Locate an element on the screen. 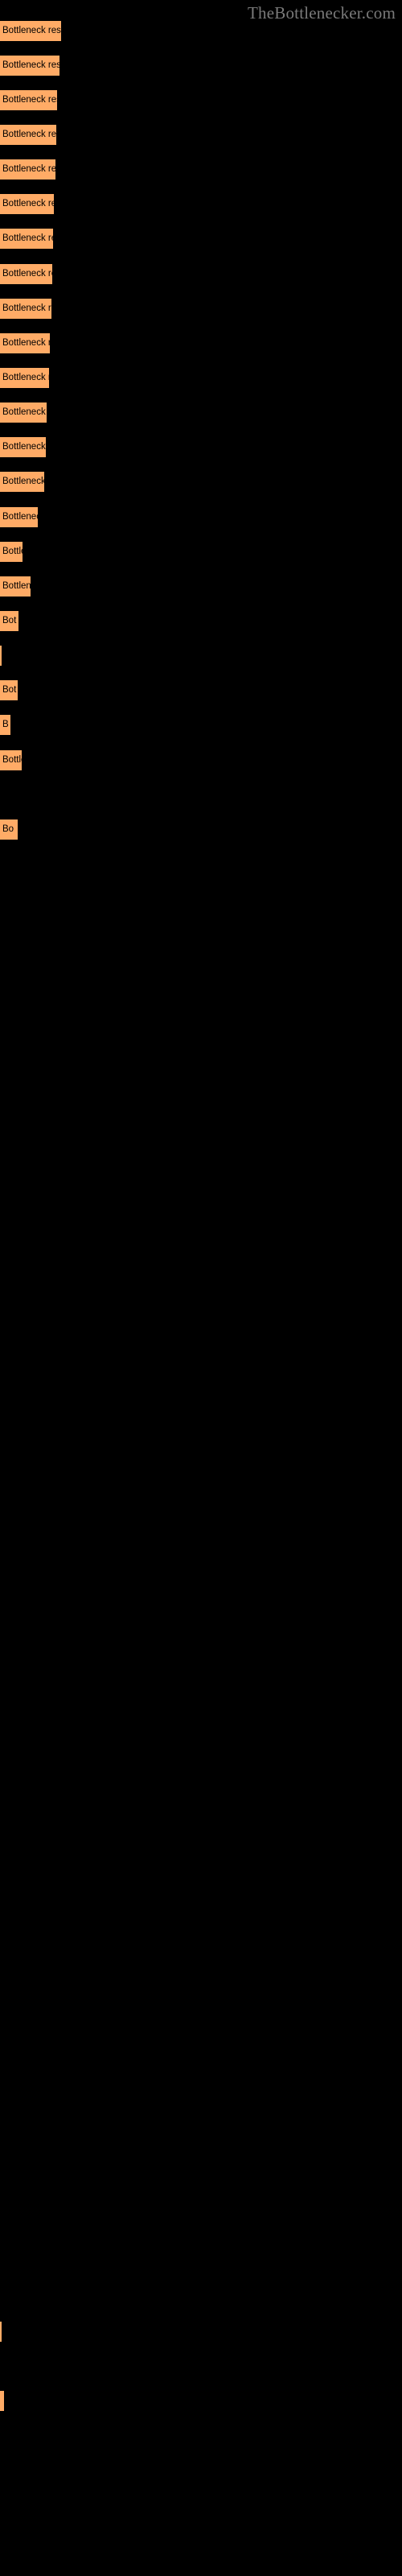 The width and height of the screenshot is (402, 2576). bar-7: Bottleneck result is located at coordinates (26, 239).